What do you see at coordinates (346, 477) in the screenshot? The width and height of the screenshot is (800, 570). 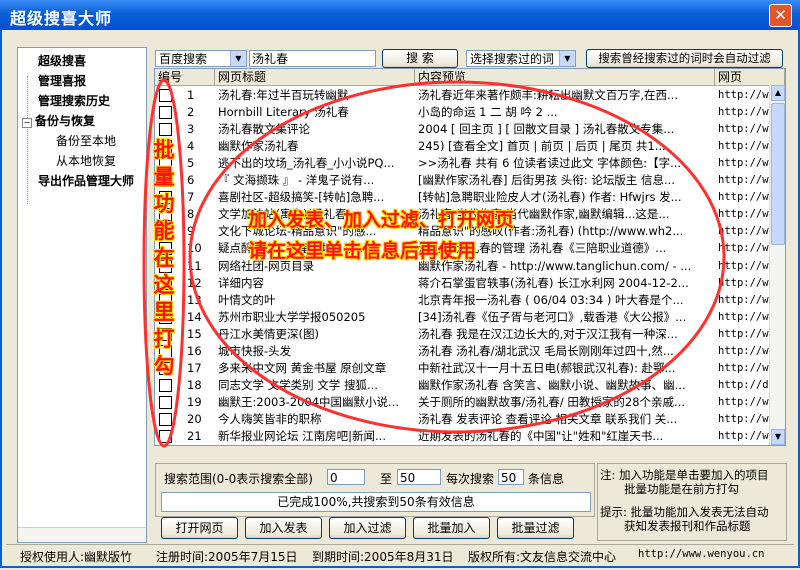 I see `range-from-input: 0` at bounding box center [346, 477].